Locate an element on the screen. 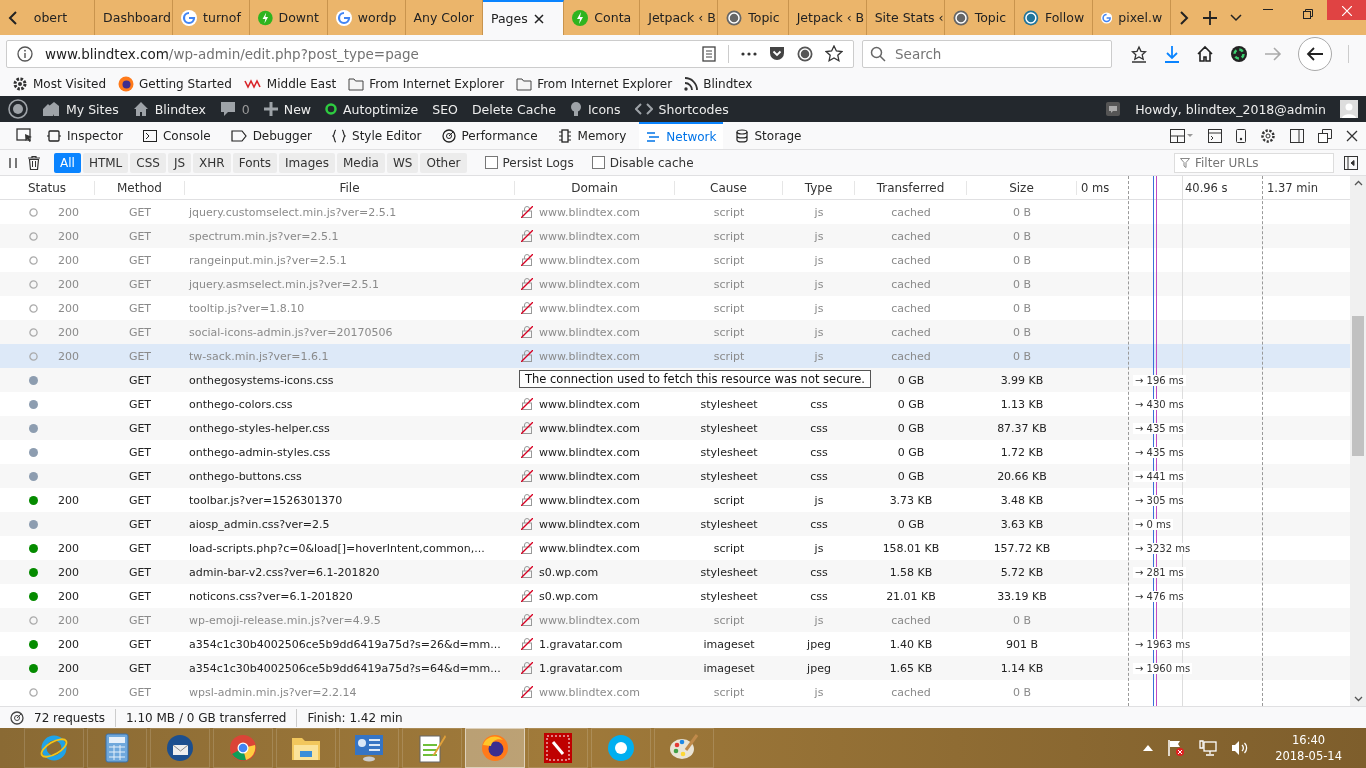  filter-button: Images is located at coordinates (307, 162).